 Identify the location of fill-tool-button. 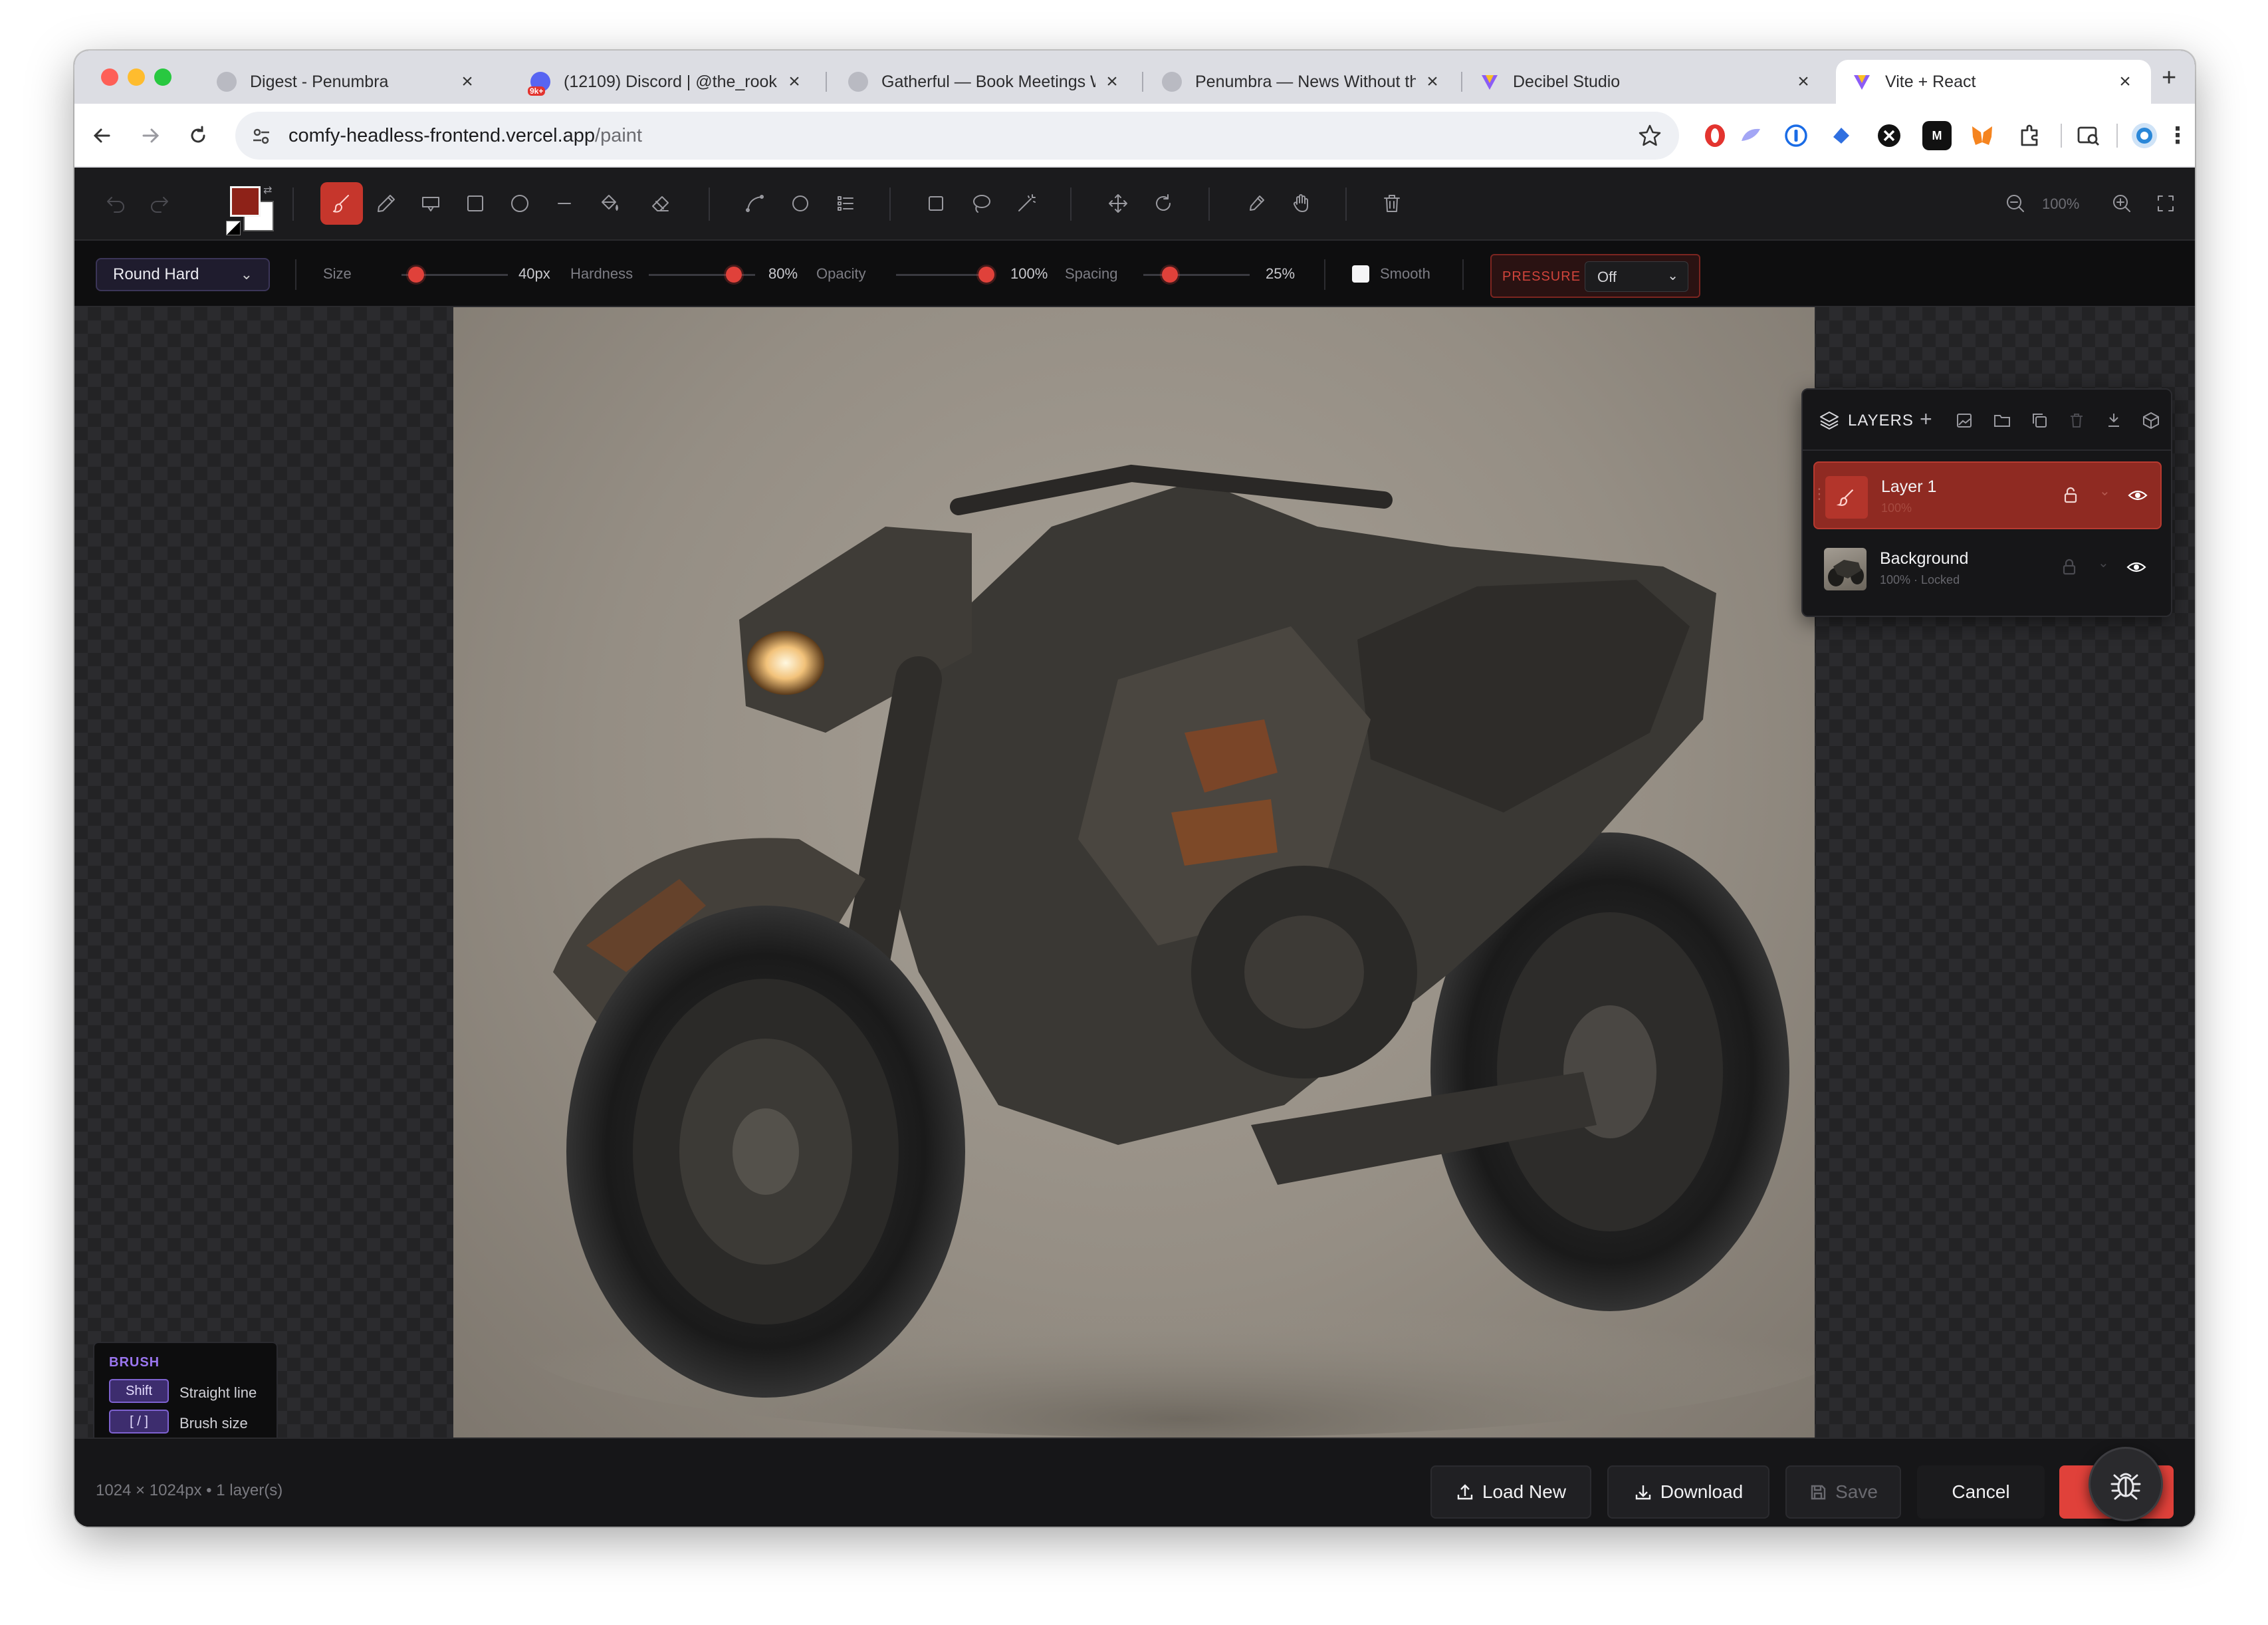
(609, 203).